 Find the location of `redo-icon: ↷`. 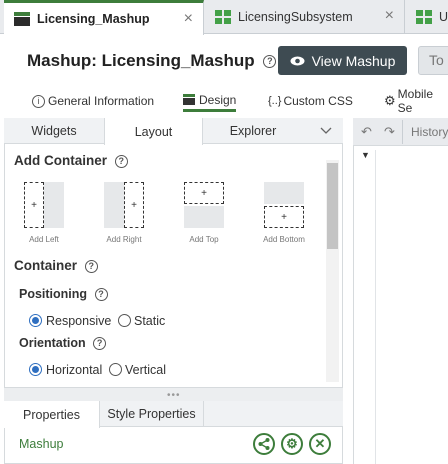

redo-icon: ↷ is located at coordinates (389, 132).